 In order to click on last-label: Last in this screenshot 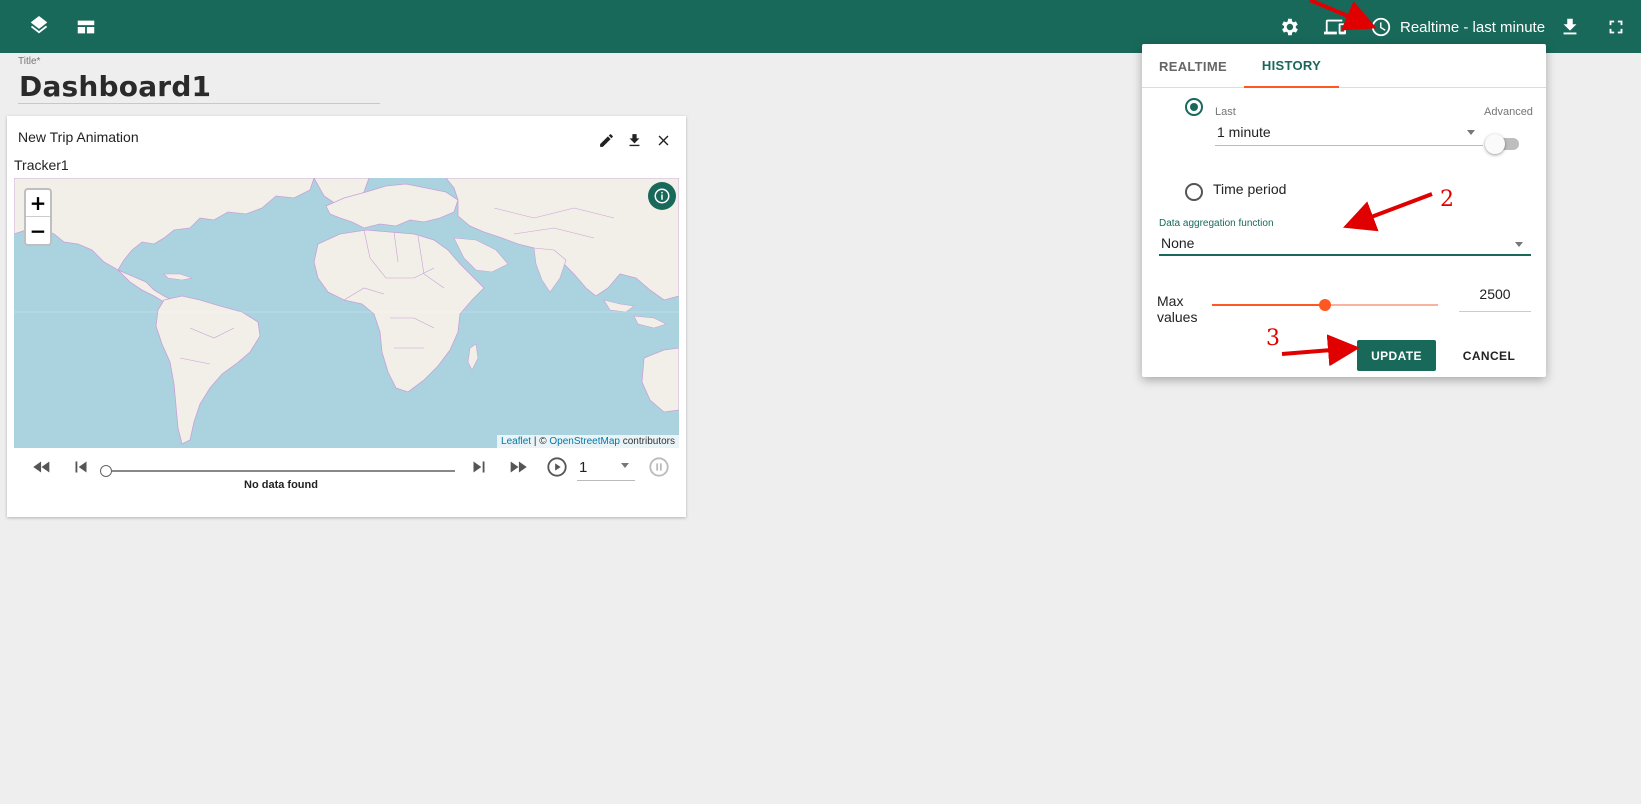, I will do `click(1225, 112)`.